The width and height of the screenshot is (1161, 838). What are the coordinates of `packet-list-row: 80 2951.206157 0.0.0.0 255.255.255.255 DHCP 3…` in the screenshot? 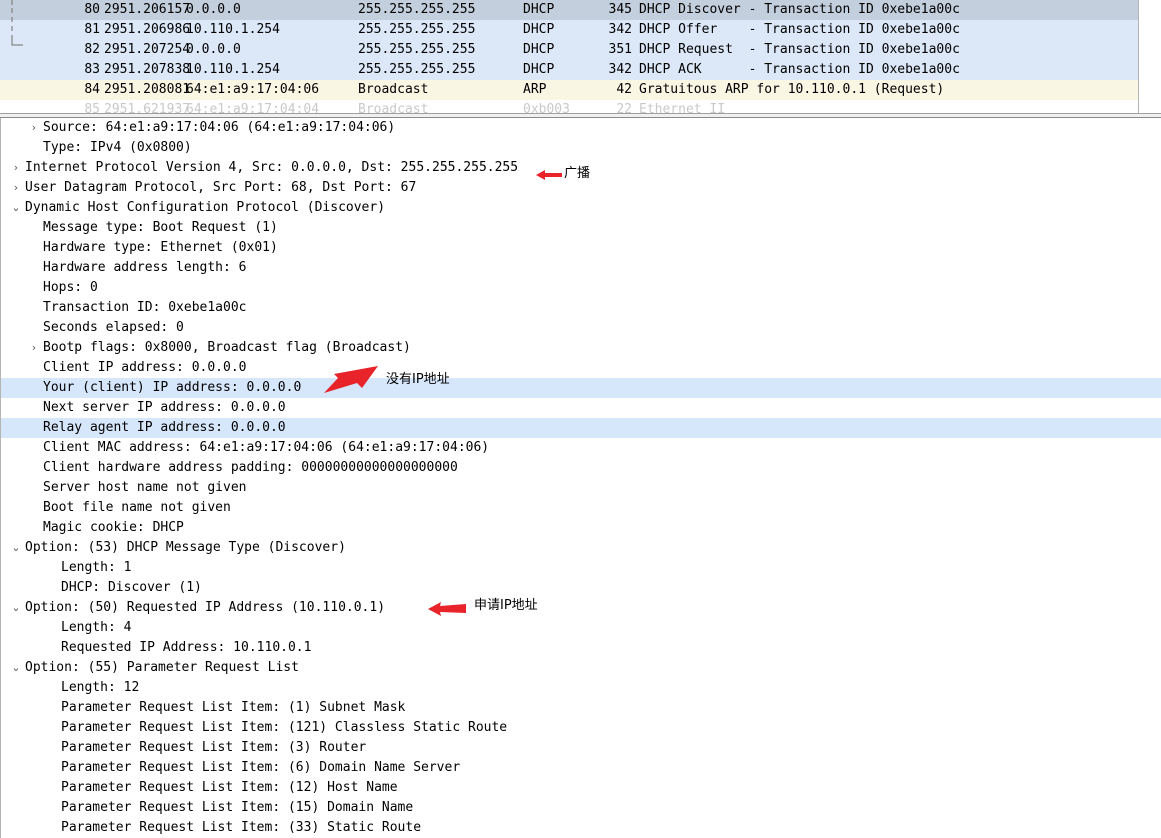 It's located at (569, 10).